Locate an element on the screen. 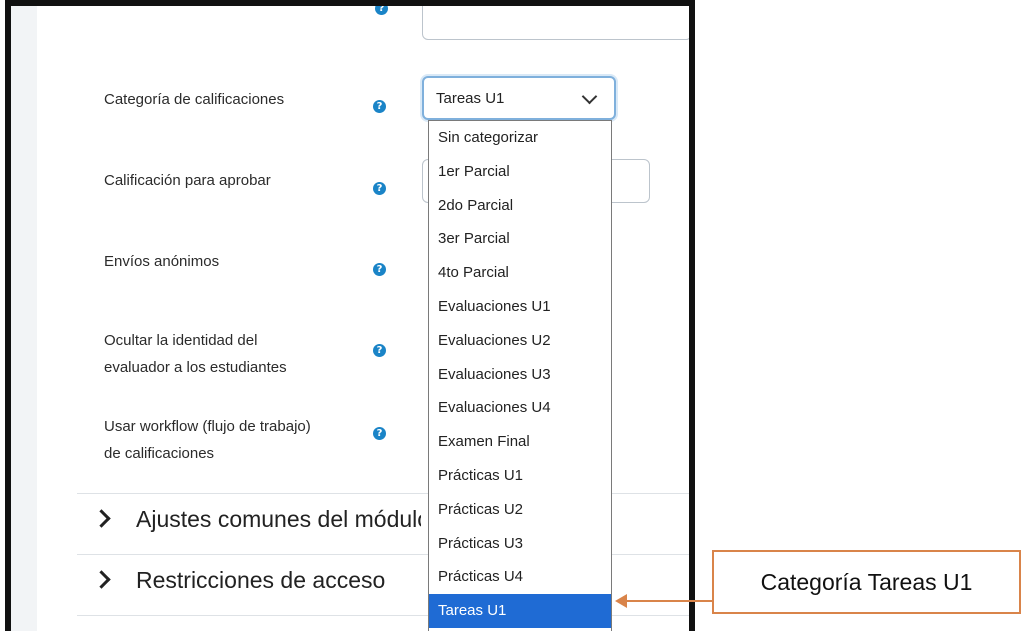  dropdown-option: Prácticas U3 is located at coordinates (520, 544).